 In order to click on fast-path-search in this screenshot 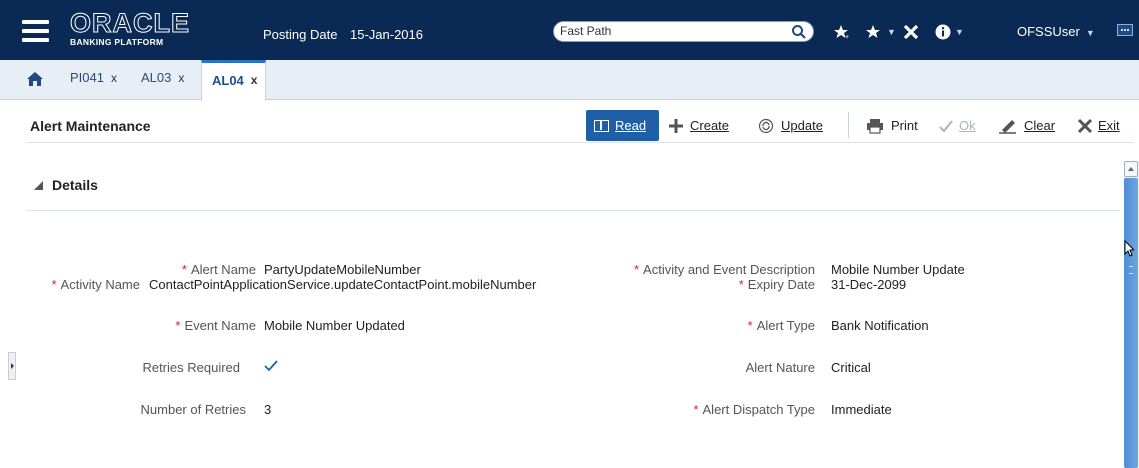, I will do `click(683, 31)`.